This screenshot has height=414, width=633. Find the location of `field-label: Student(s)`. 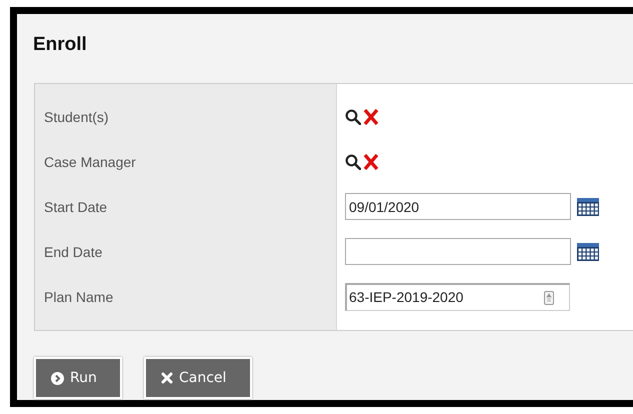

field-label: Student(s) is located at coordinates (76, 116).